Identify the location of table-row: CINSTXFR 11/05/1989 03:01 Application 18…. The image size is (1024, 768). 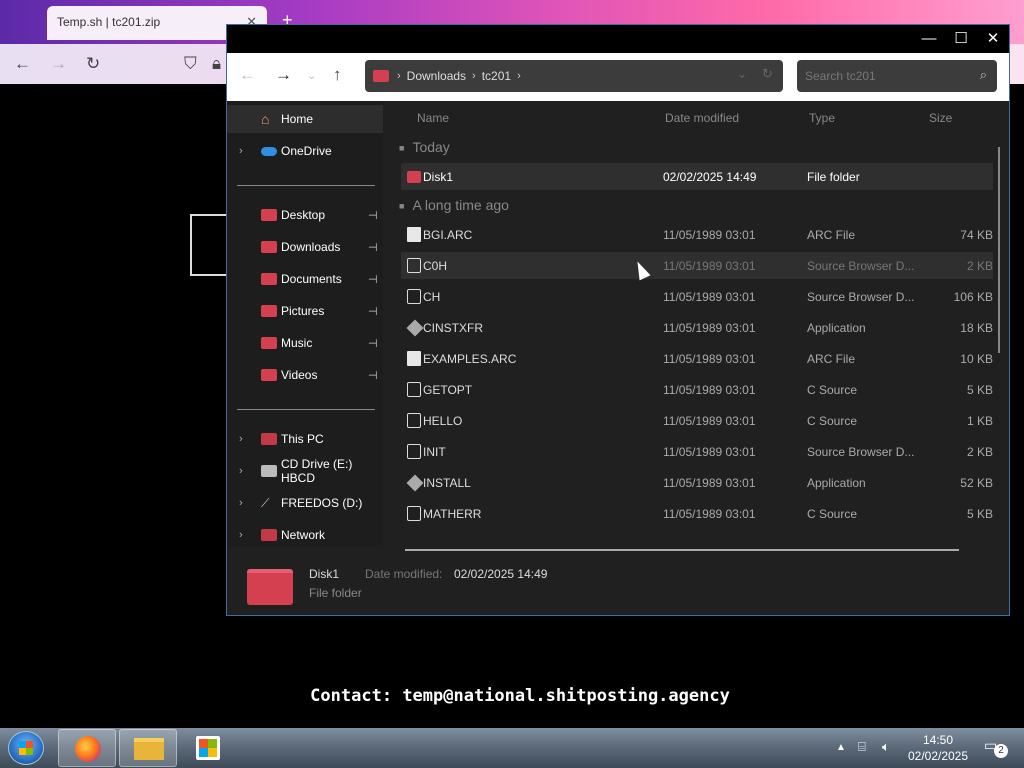
(697, 327).